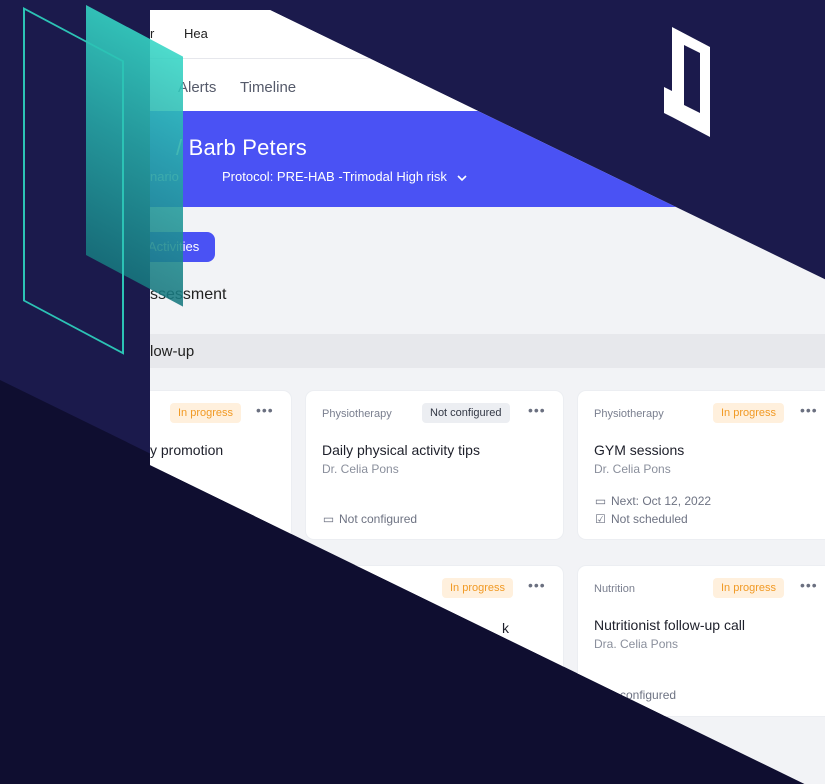 This screenshot has width=825, height=784. What do you see at coordinates (487, 351) in the screenshot?
I see `followup-section-header: low-up` at bounding box center [487, 351].